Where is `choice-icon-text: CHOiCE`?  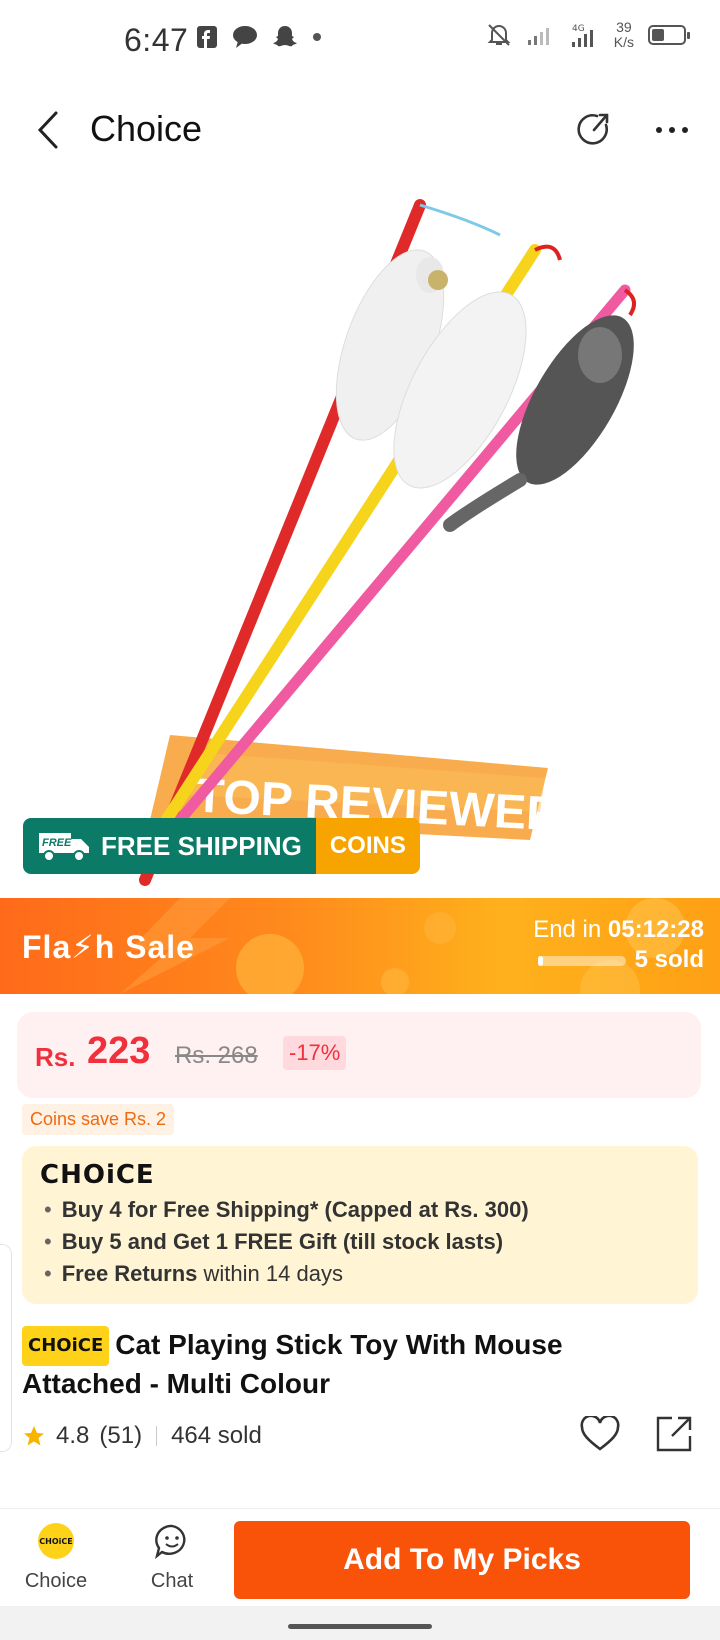 choice-icon-text: CHOiCE is located at coordinates (55, 1541).